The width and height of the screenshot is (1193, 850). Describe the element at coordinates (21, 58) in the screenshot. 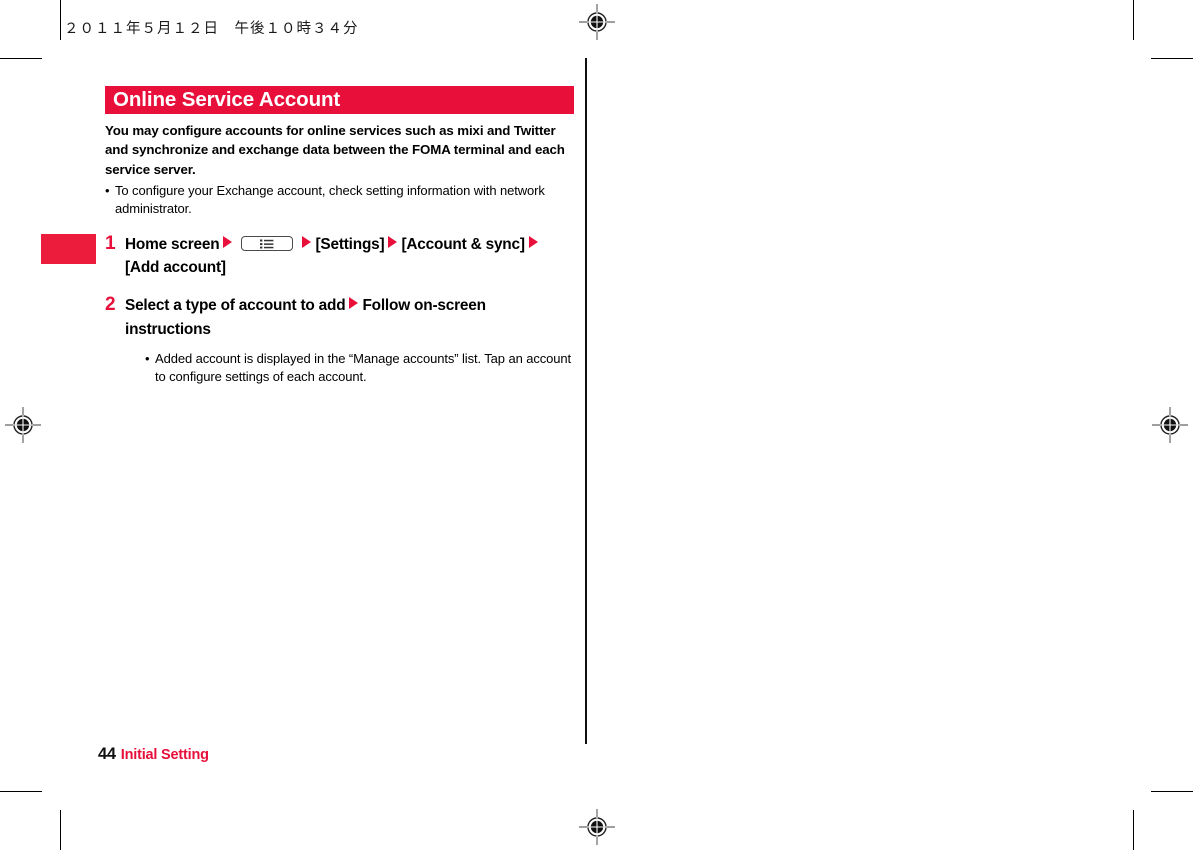

I see `crop-mark-top-left-h` at that location.